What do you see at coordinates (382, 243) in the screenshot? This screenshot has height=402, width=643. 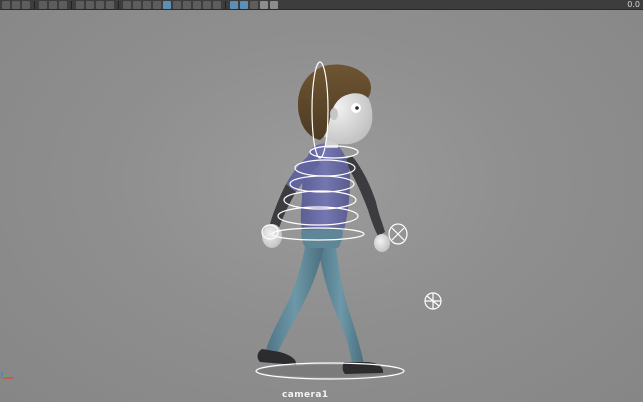 I see `back-hand` at bounding box center [382, 243].